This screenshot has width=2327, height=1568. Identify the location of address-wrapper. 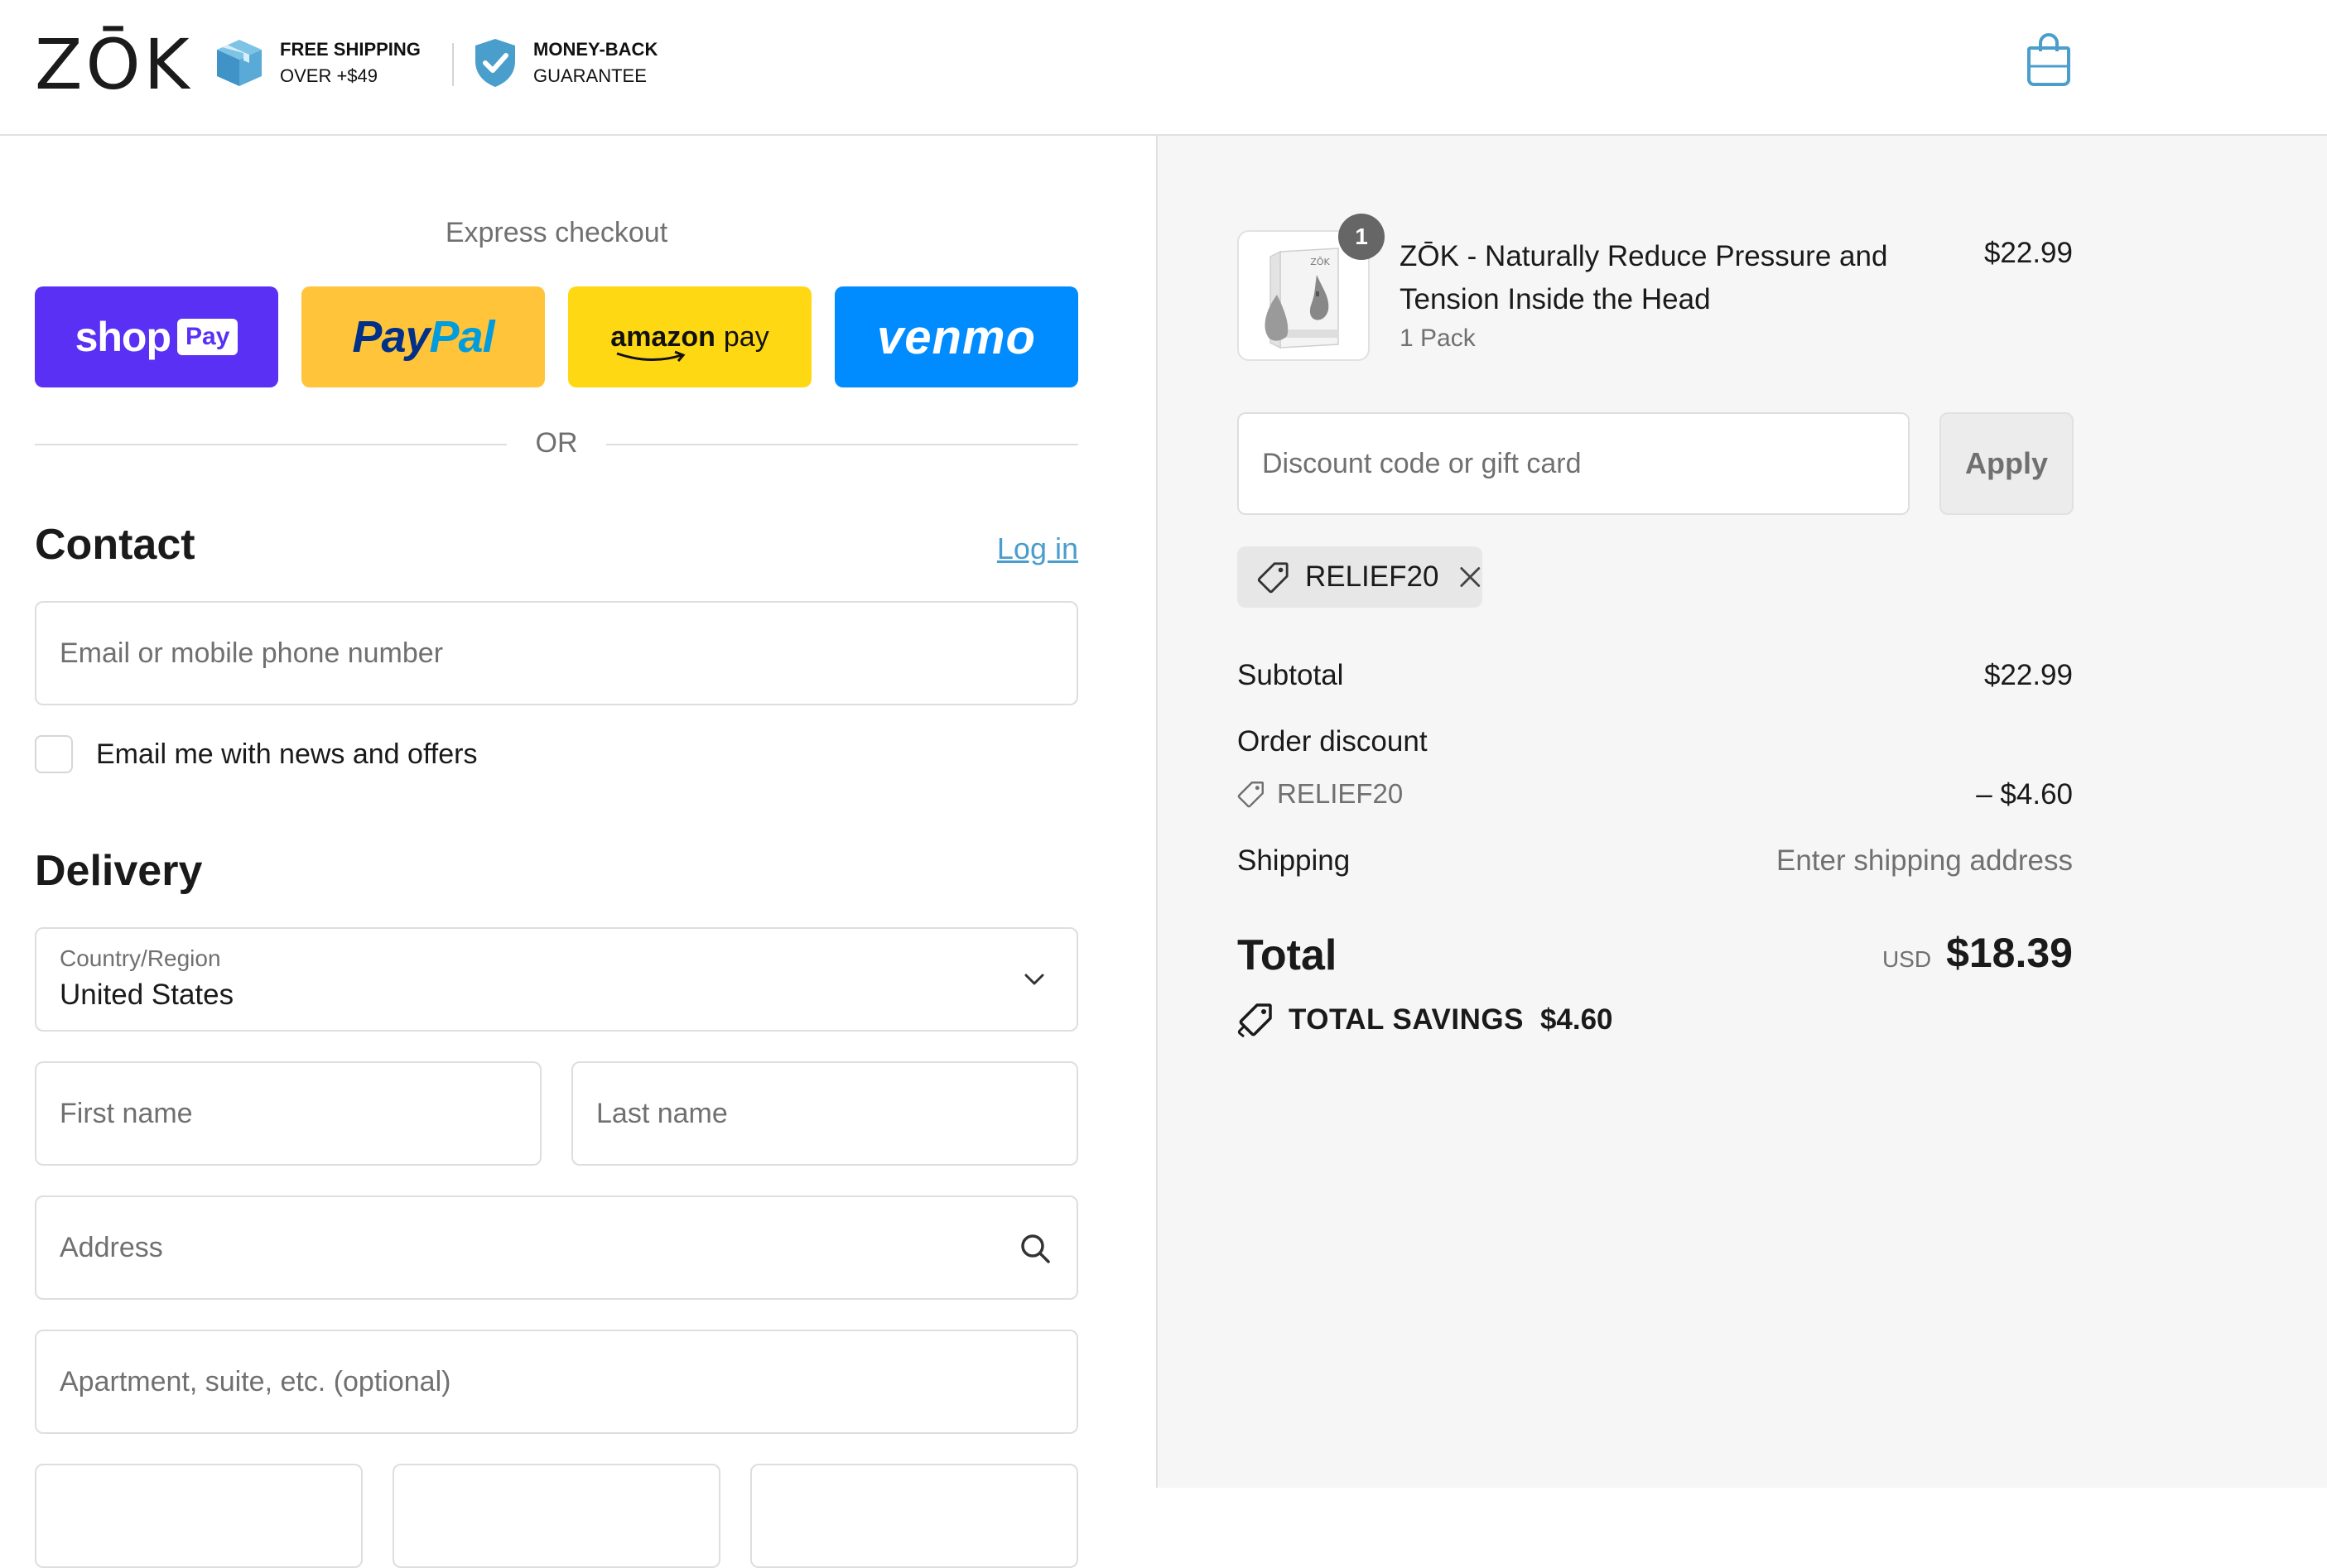
(556, 1247).